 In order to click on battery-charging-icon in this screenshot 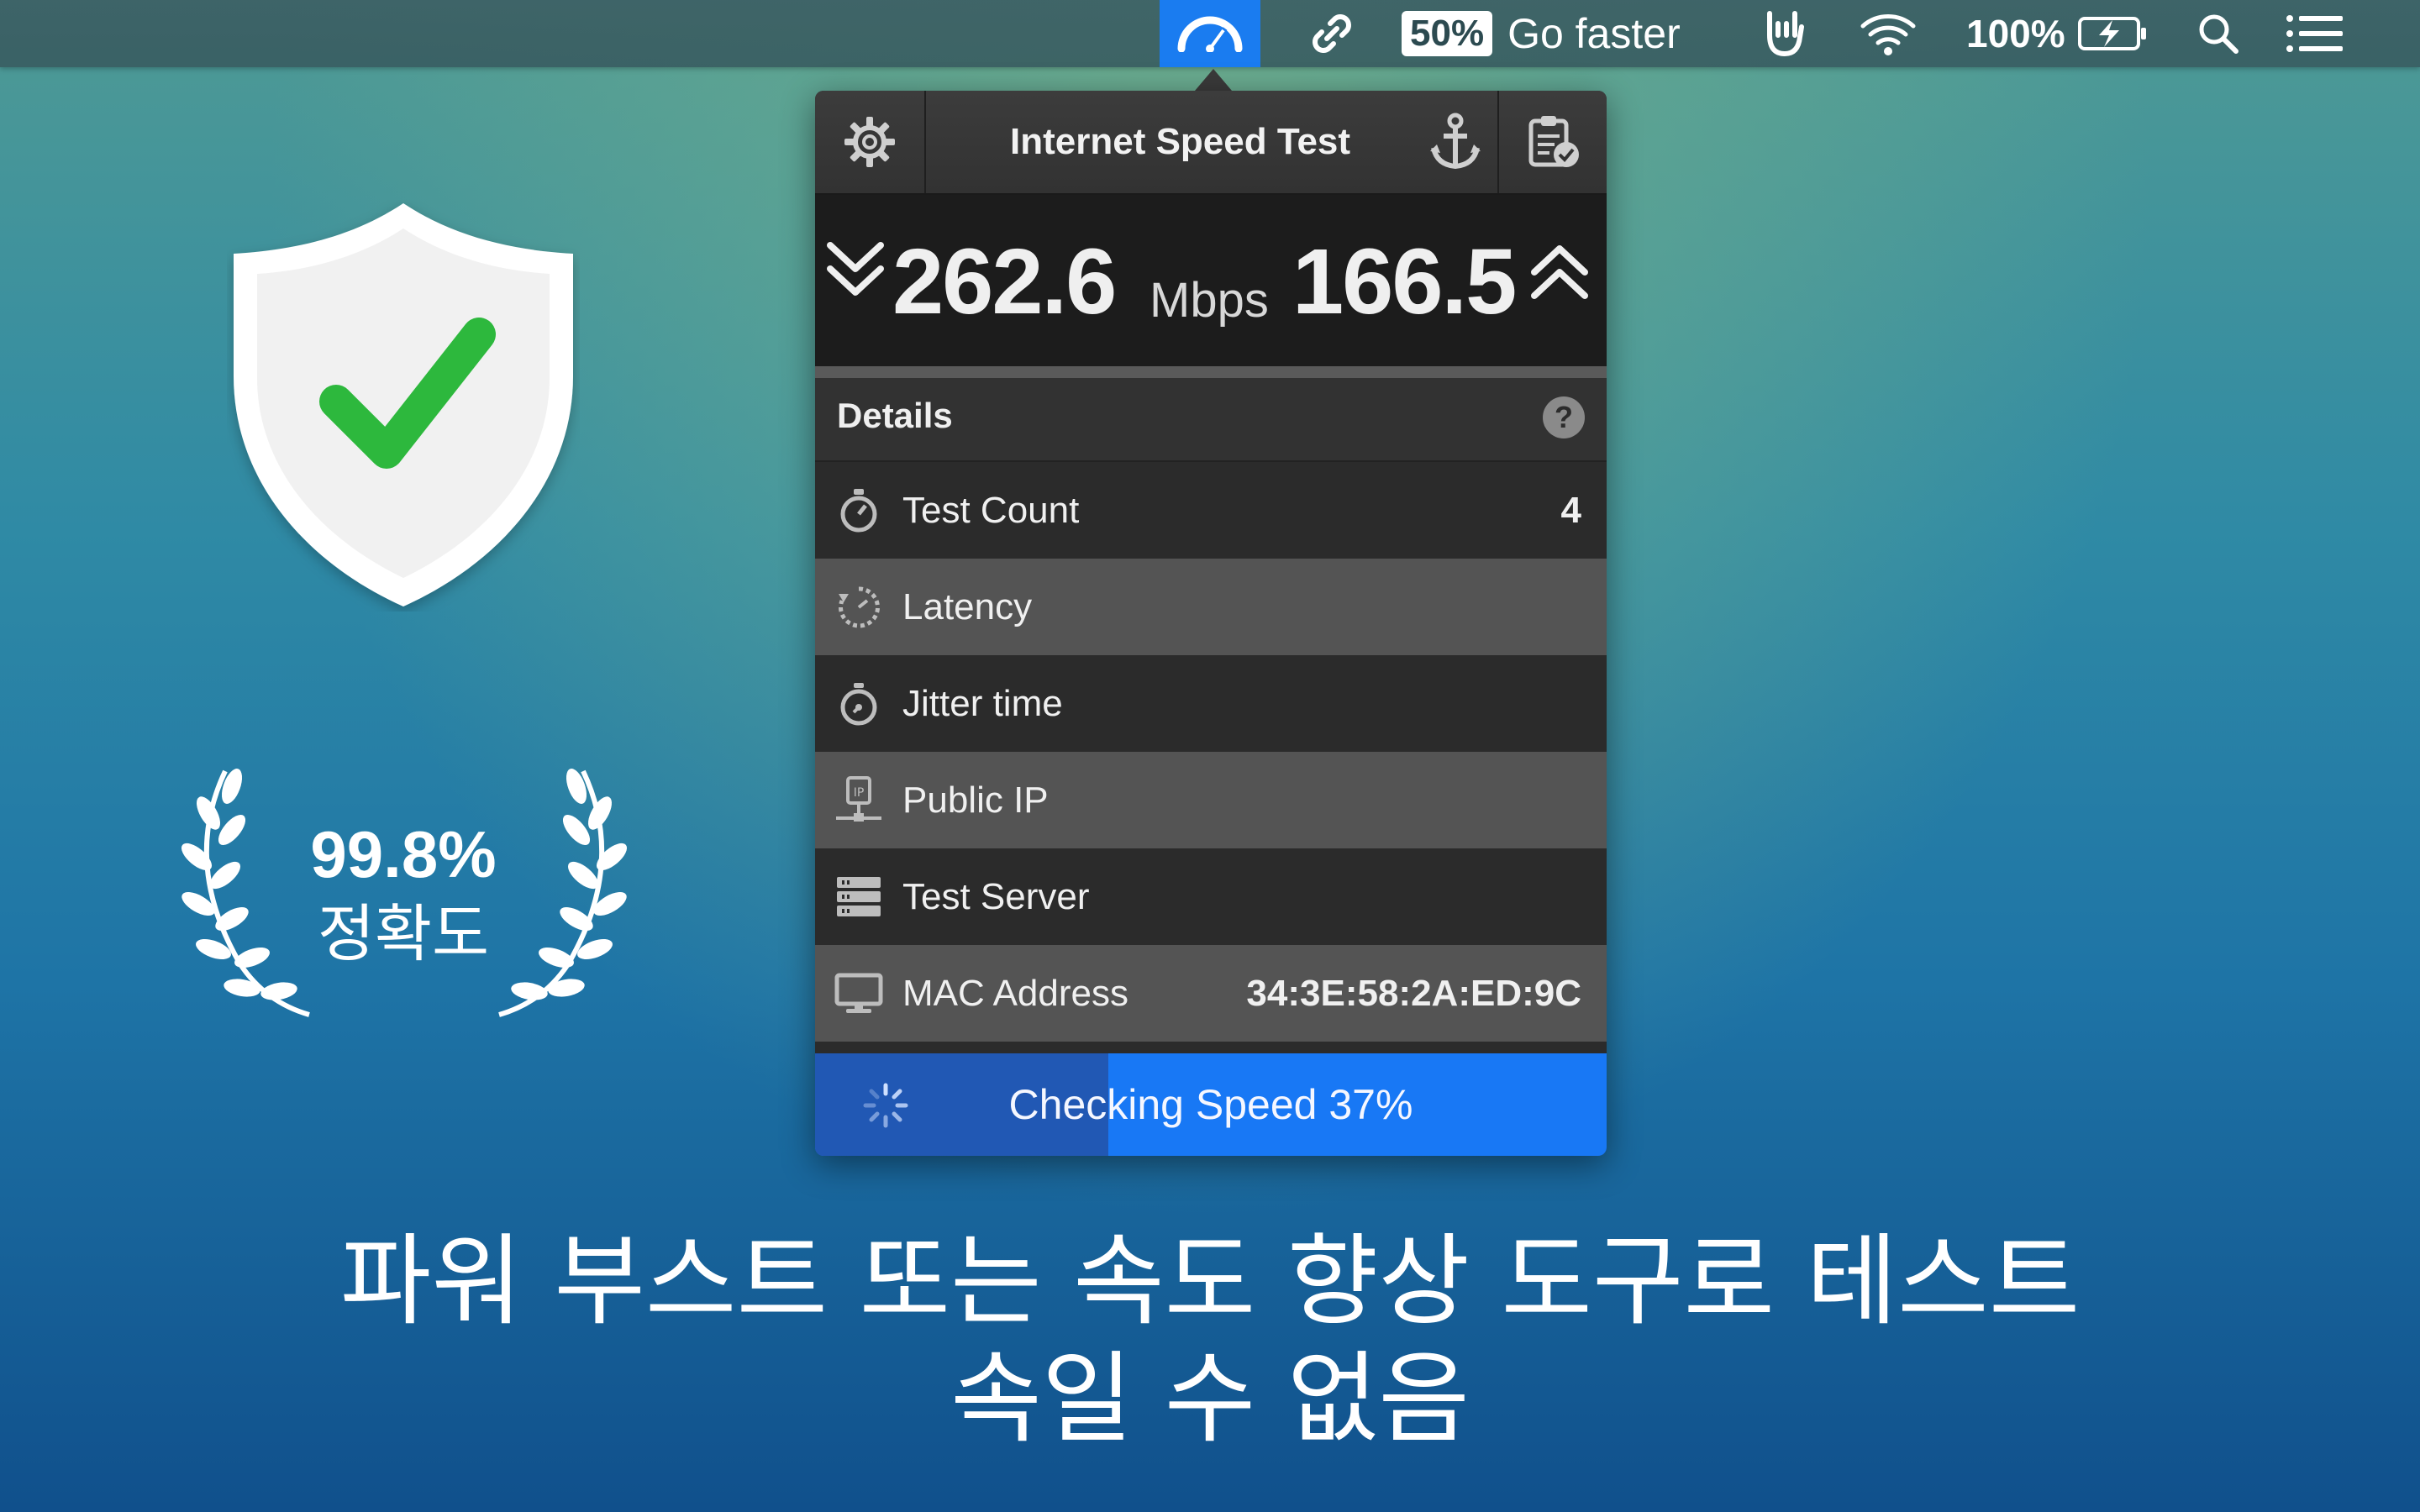, I will do `click(2111, 33)`.